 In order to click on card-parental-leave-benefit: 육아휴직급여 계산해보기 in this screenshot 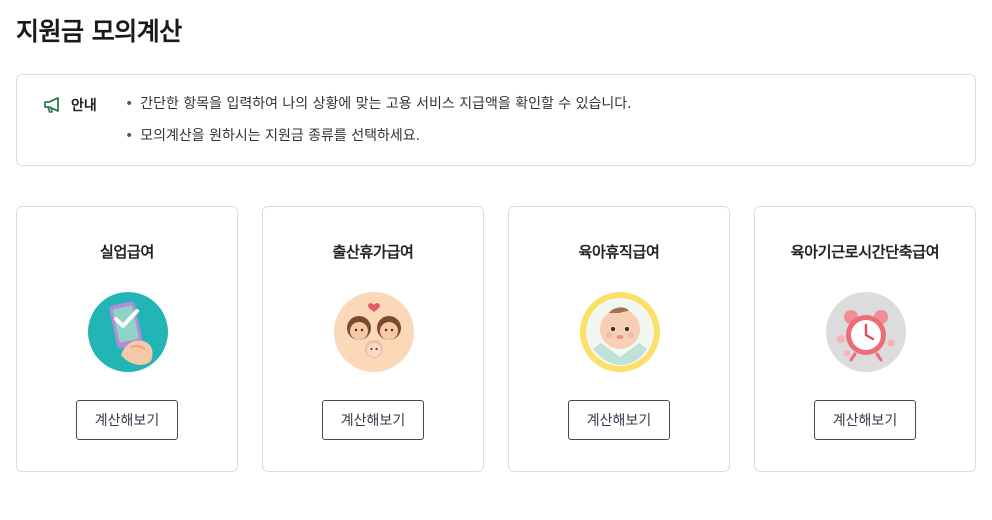, I will do `click(619, 339)`.